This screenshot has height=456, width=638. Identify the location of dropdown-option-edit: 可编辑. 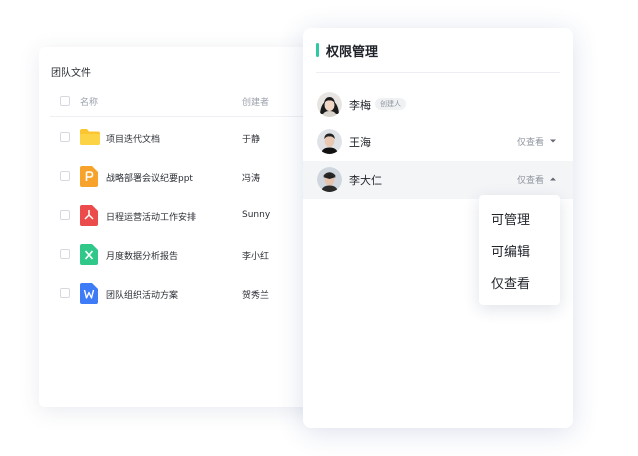
(510, 250).